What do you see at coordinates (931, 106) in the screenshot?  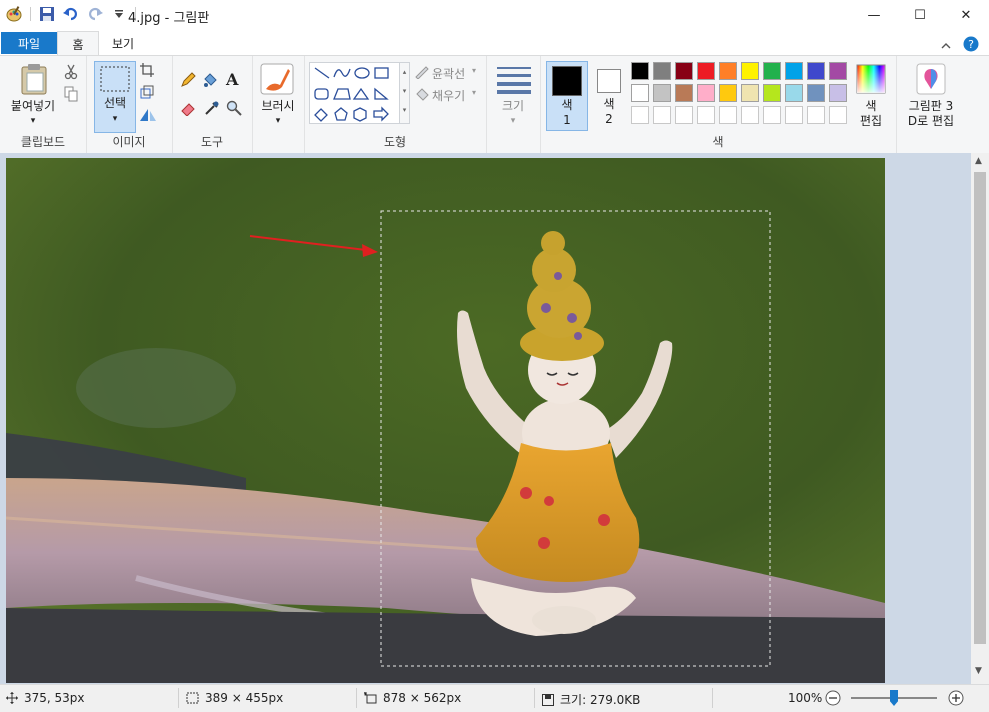 I see `paint3d-label-1: 그림판 3` at bounding box center [931, 106].